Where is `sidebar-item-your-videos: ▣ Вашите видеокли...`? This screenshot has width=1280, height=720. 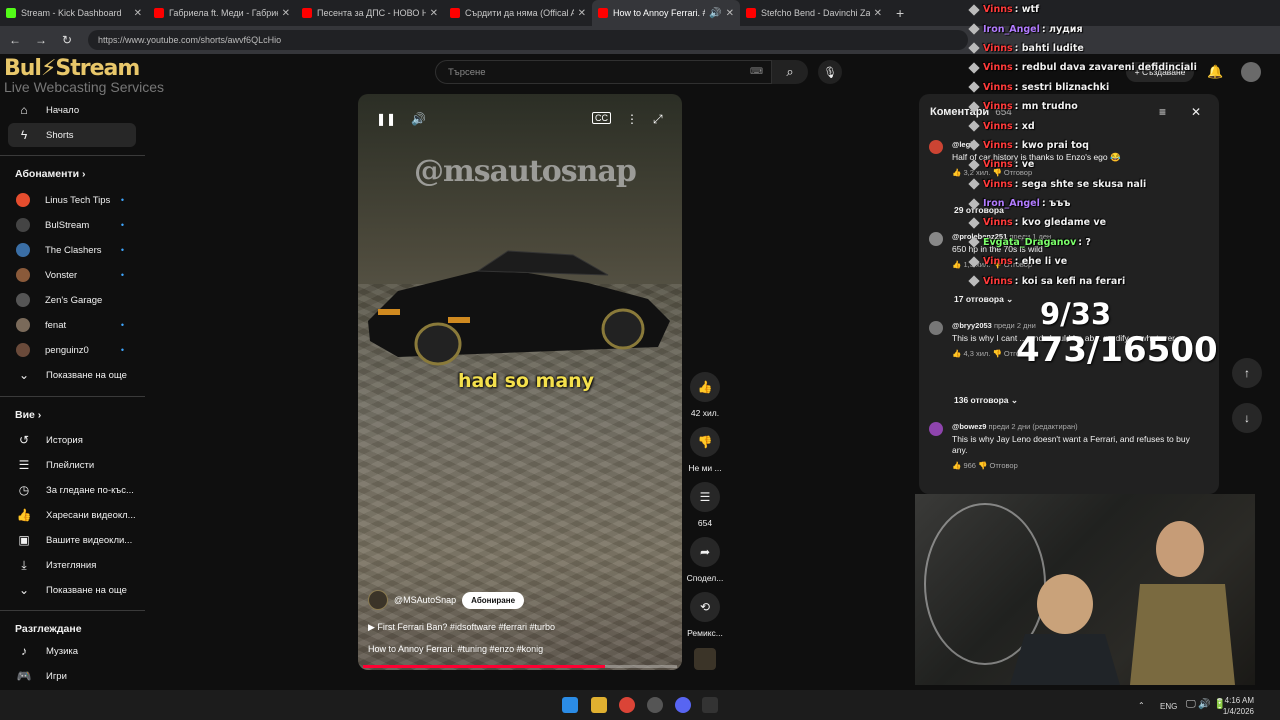 sidebar-item-your-videos: ▣ Вашите видеокли... is located at coordinates (72, 540).